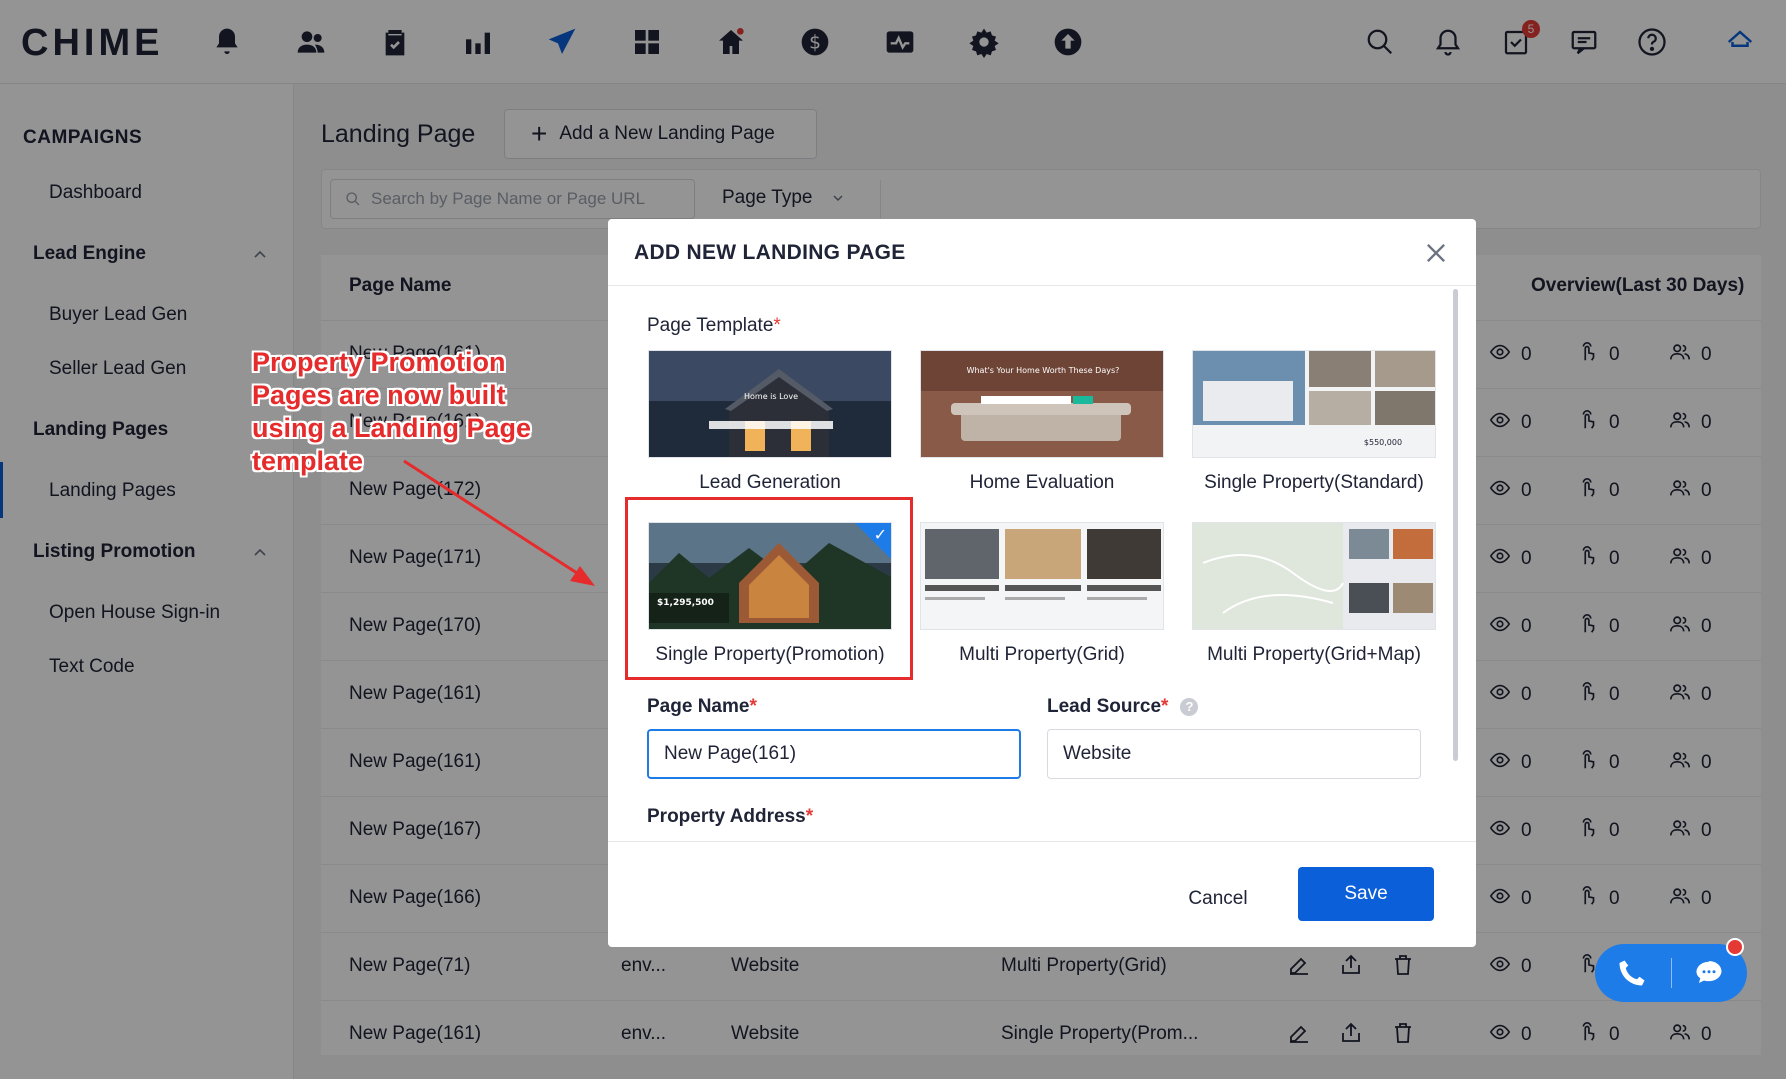 The height and width of the screenshot is (1079, 1786). I want to click on home-evaluation-thumbnail: What's Your Home Worth These Days?, so click(1042, 404).